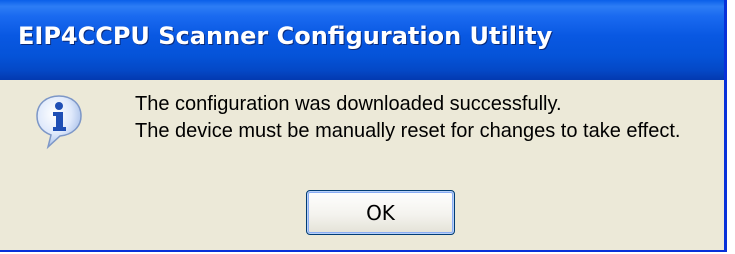 This screenshot has height=254, width=735. I want to click on information-icon, so click(59, 122).